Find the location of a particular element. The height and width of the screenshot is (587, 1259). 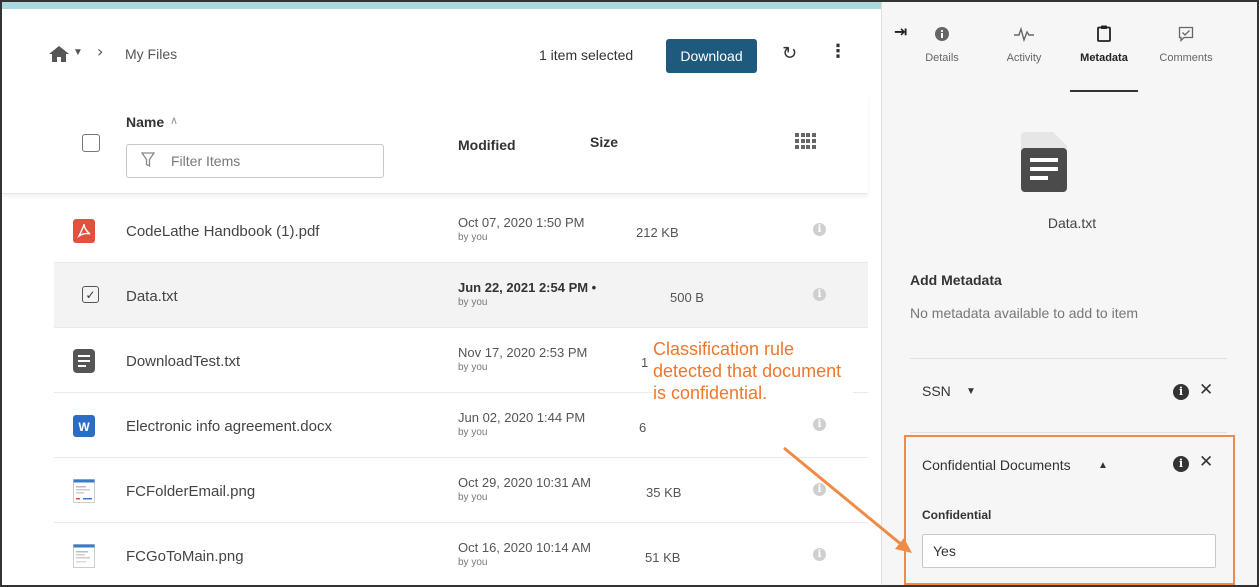

tab-label: Metadata is located at coordinates (1104, 58).